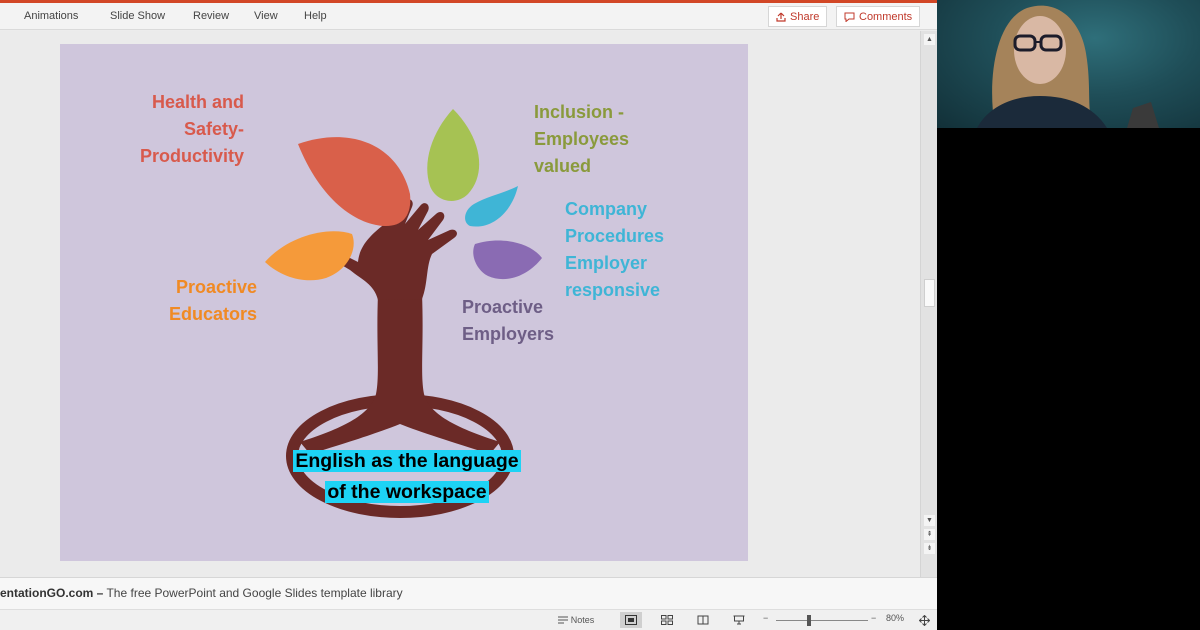 The image size is (1200, 630). Describe the element at coordinates (895, 618) in the screenshot. I see `zoom-level: 80%` at that location.